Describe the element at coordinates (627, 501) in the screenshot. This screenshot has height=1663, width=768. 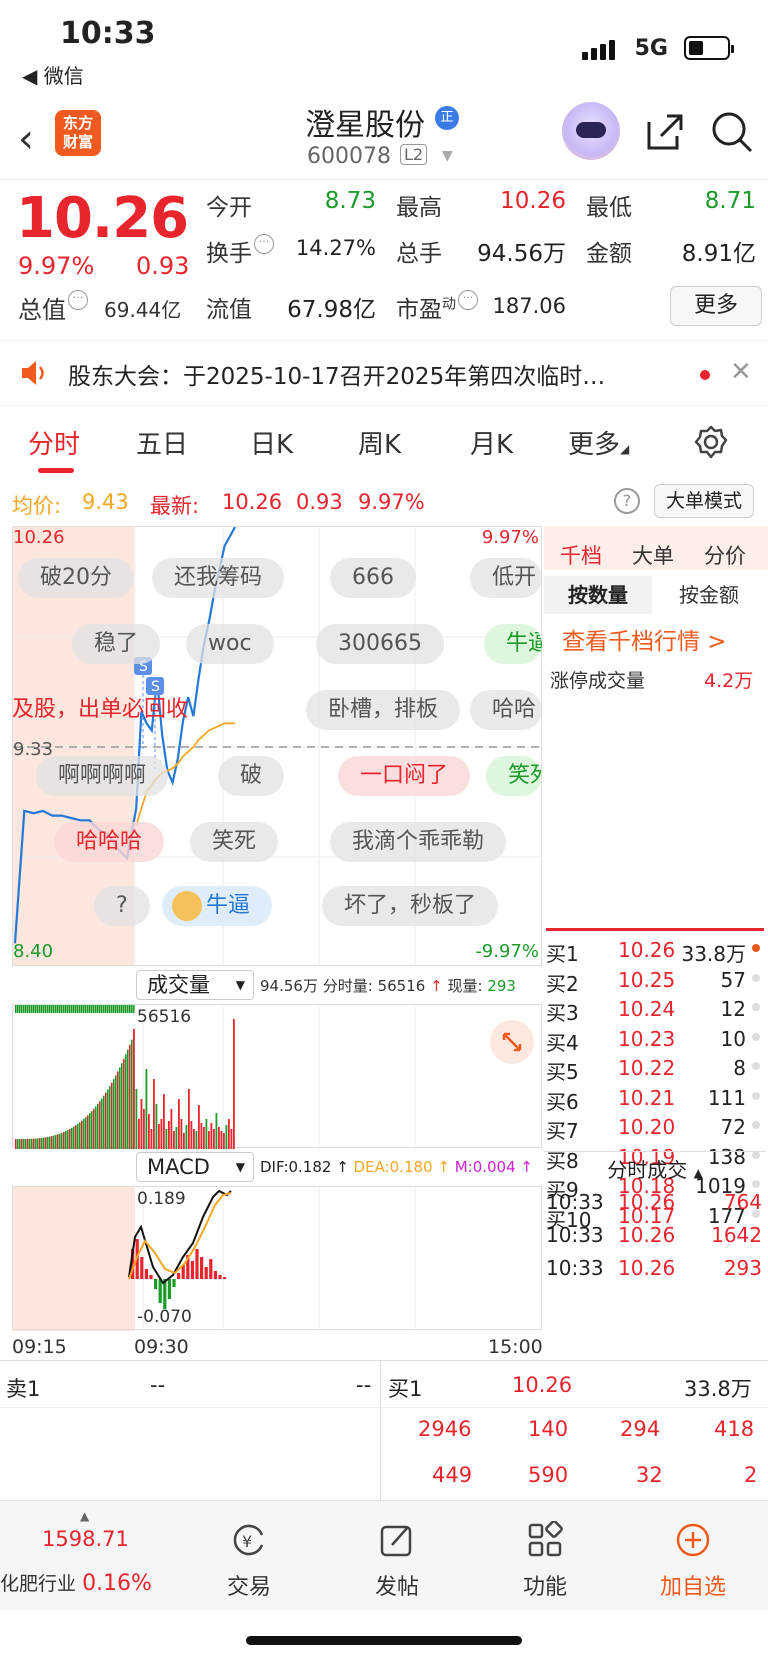
I see `help-icon: ?` at that location.